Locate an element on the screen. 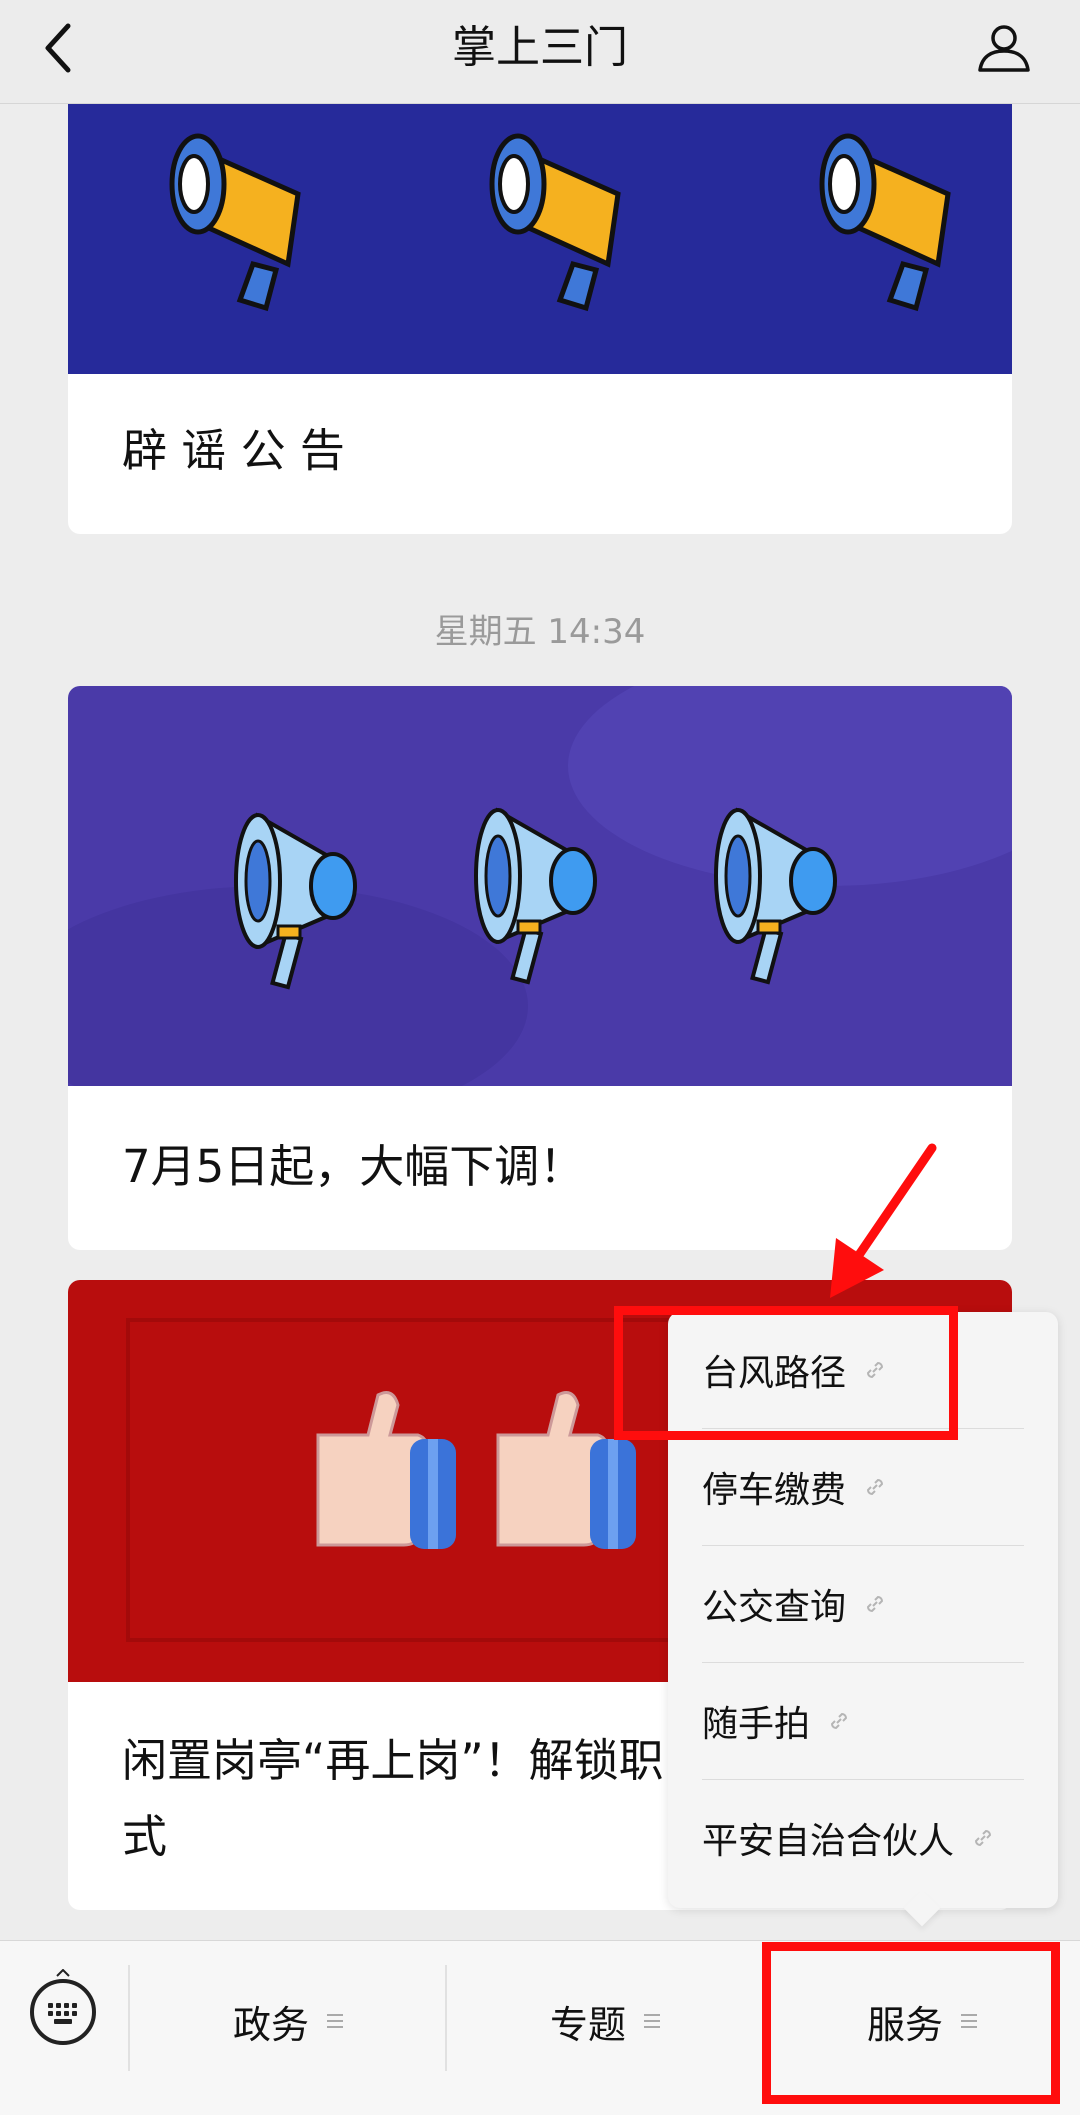 The width and height of the screenshot is (1080, 2115). submenu-item-bus-query: 公交查询 is located at coordinates (863, 1604).